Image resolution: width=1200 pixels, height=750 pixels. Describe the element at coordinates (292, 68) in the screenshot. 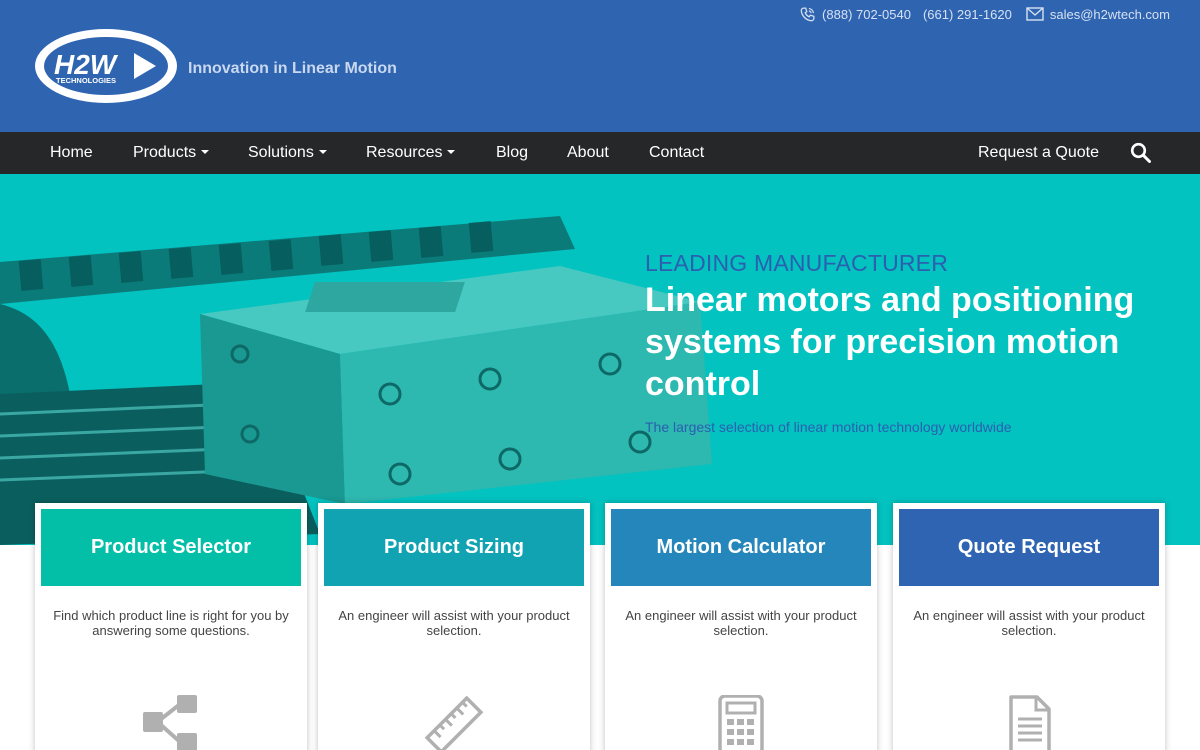

I see `tagline: Innovation in Linear Motion` at that location.